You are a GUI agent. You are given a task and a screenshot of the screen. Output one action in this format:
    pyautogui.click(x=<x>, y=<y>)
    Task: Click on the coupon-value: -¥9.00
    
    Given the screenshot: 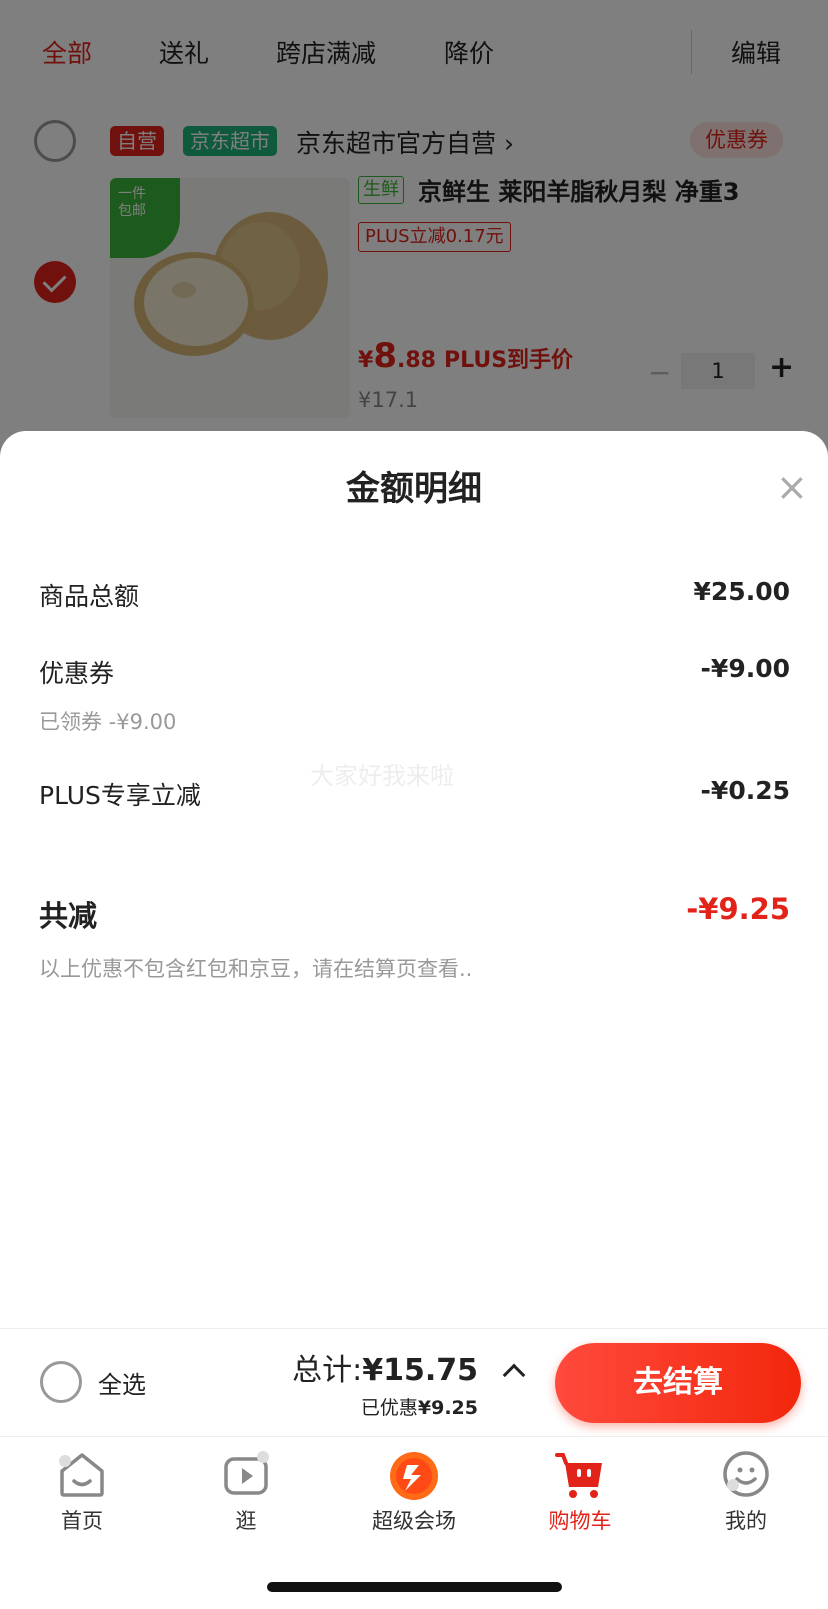 What is the action you would take?
    pyautogui.click(x=745, y=668)
    